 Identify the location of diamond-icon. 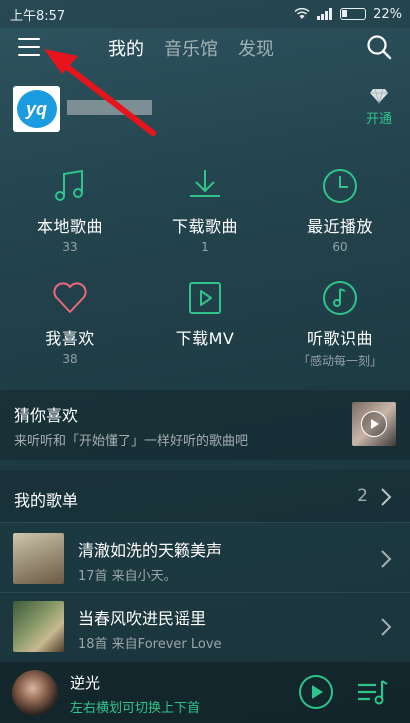
(379, 96).